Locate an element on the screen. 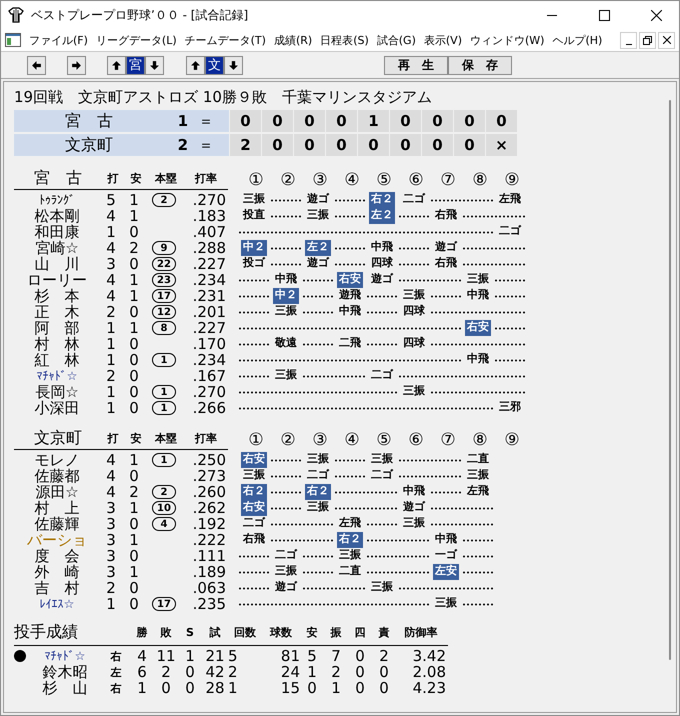  minimize-button is located at coordinates (628, 40).